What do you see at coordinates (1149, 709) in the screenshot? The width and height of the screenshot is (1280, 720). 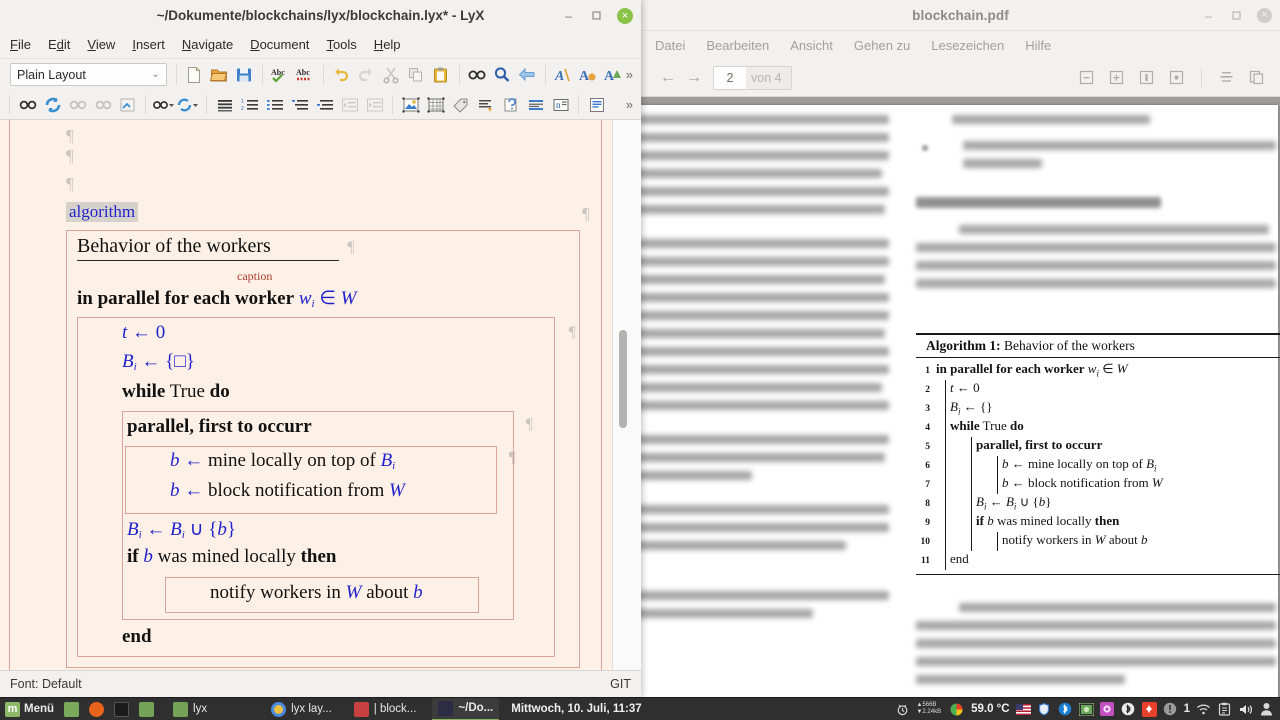 I see `update-manager-icon` at bounding box center [1149, 709].